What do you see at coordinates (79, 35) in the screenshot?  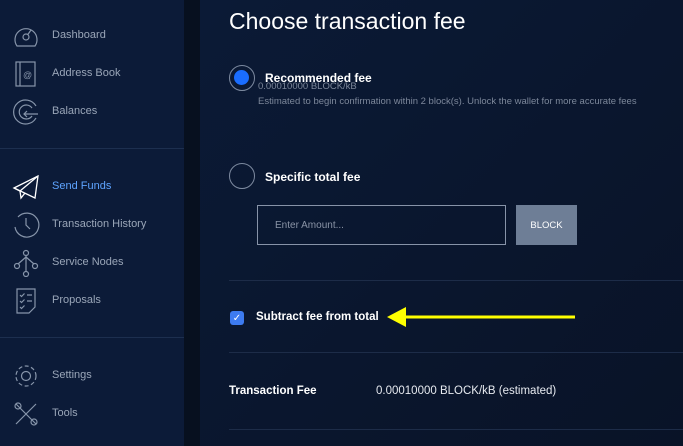 I see `sidebar-item-label: Dashboard` at bounding box center [79, 35].